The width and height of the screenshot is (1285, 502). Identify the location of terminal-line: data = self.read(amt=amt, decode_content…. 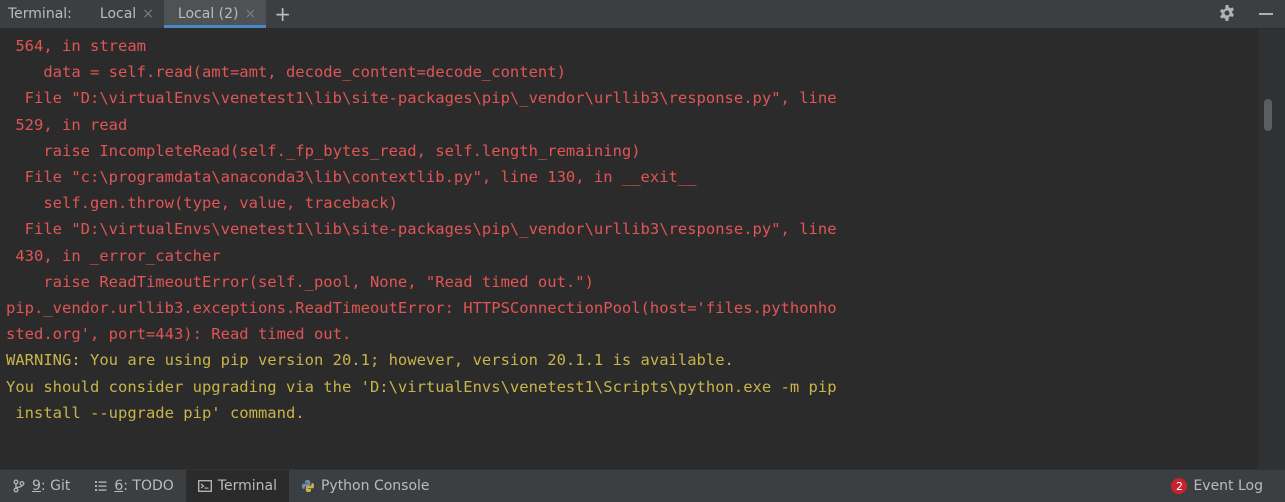
(286, 72).